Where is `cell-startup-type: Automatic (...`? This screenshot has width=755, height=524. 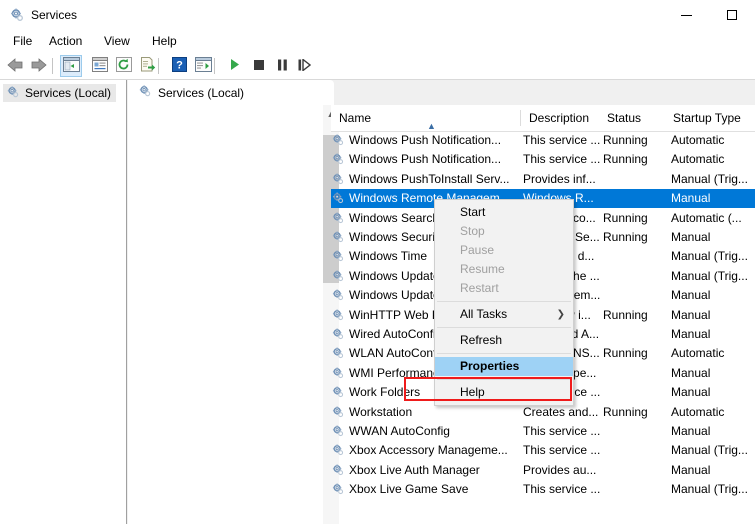
cell-startup-type: Automatic (... is located at coordinates (706, 217).